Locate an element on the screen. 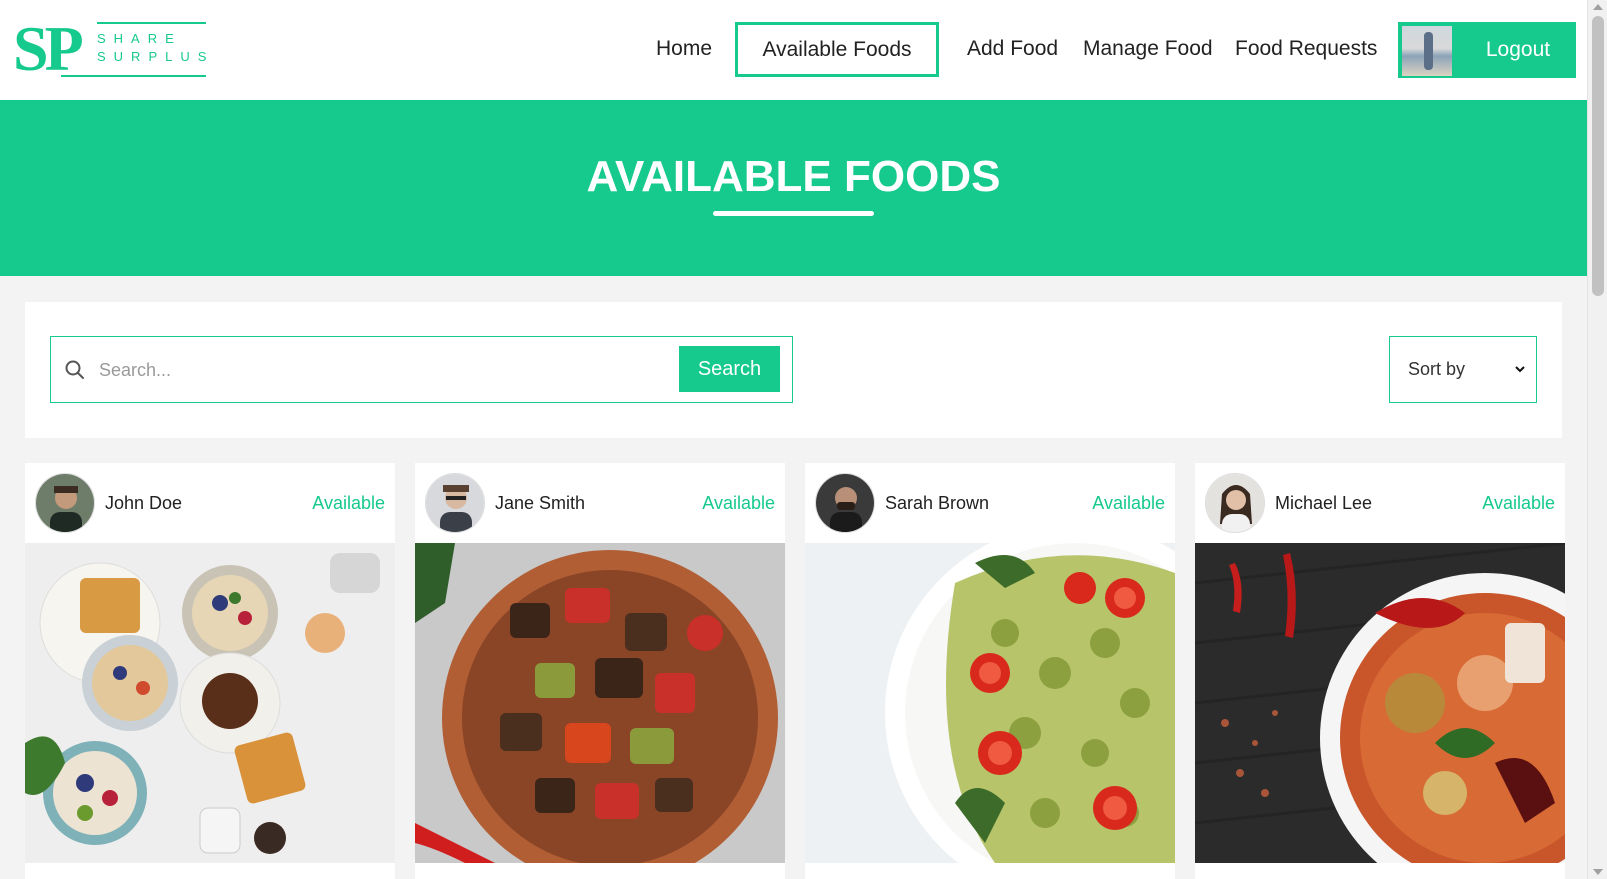  search-bar: Search is located at coordinates (421, 369).